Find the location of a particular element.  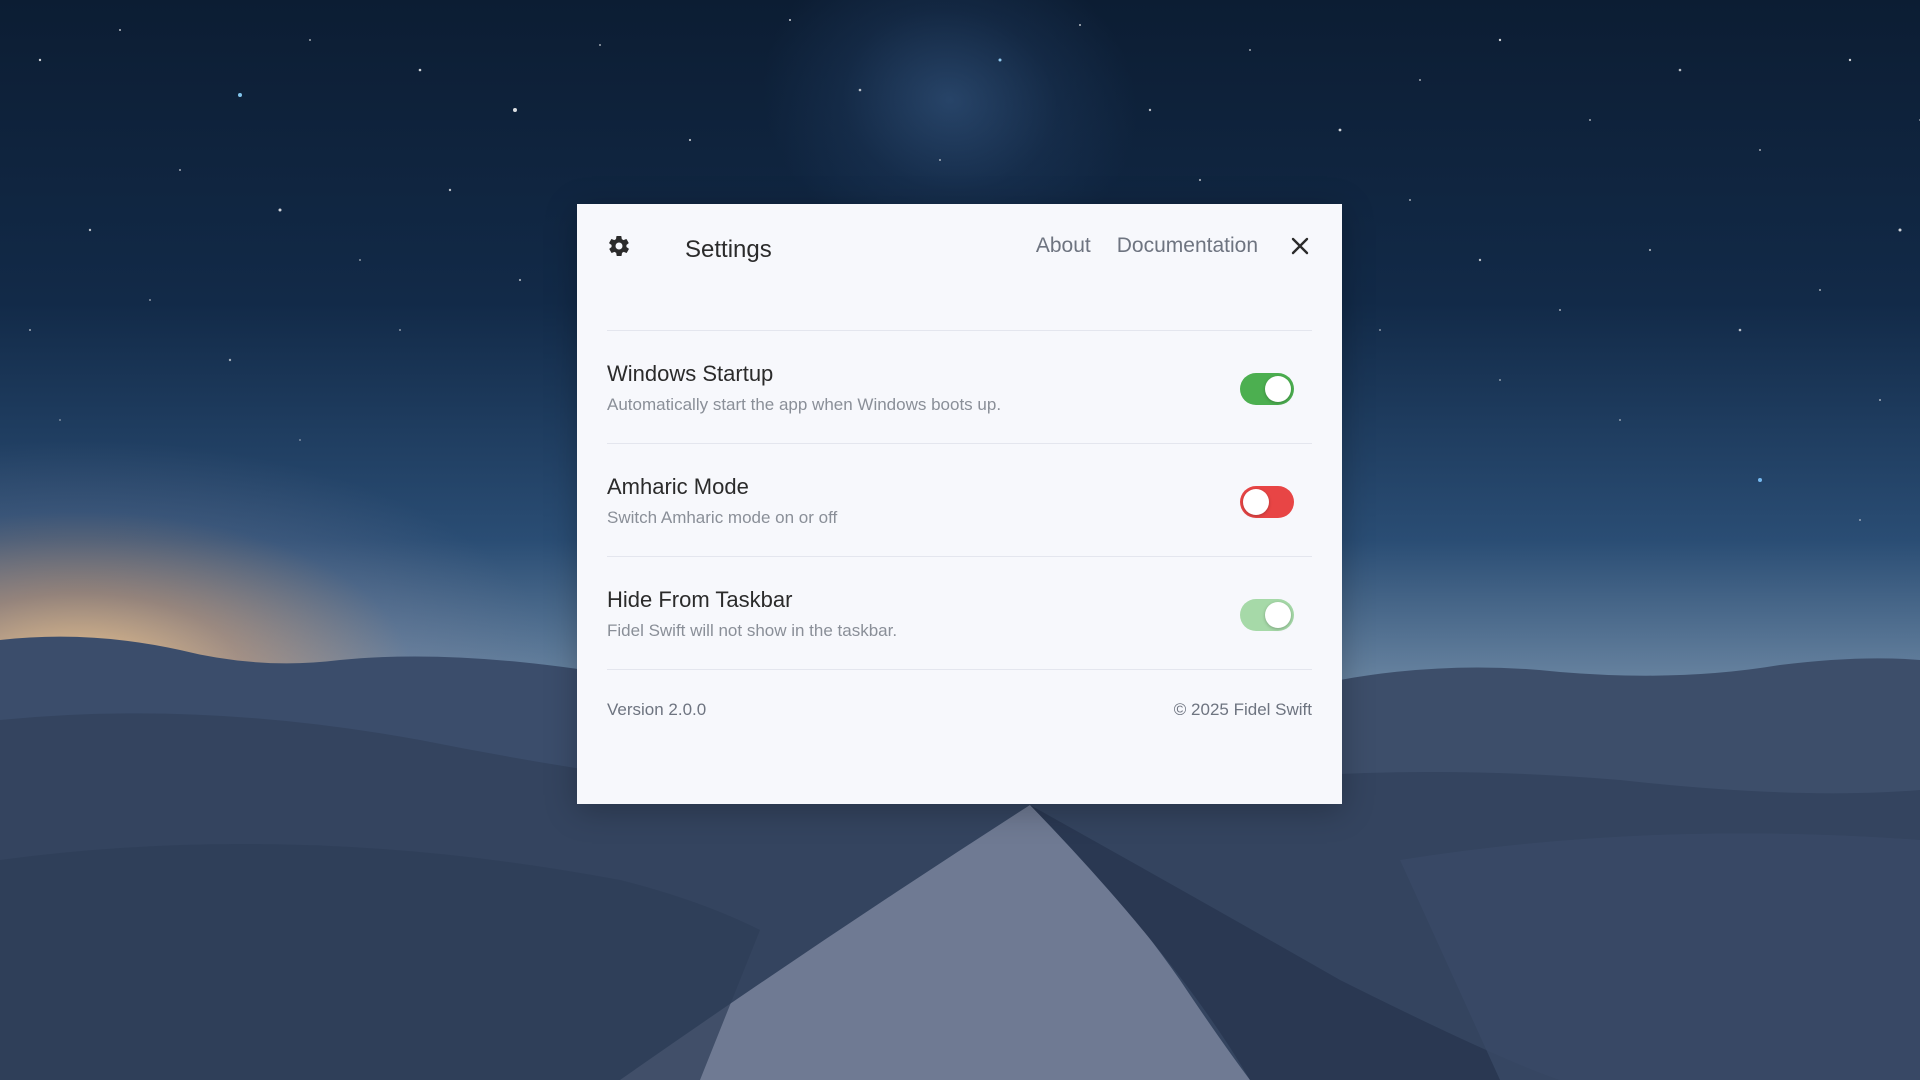

windows-startup-toggle is located at coordinates (1267, 389).